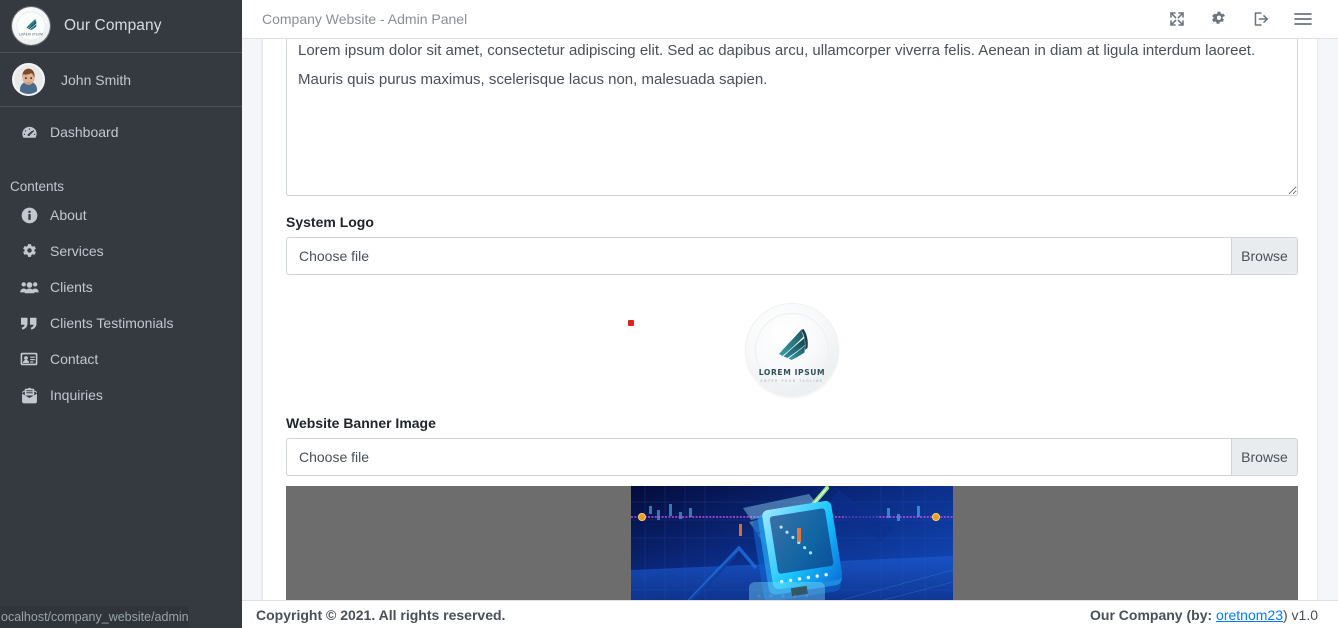 This screenshot has width=1338, height=628. I want to click on sidebar-item-dashboard: Dashboard, so click(121, 132).